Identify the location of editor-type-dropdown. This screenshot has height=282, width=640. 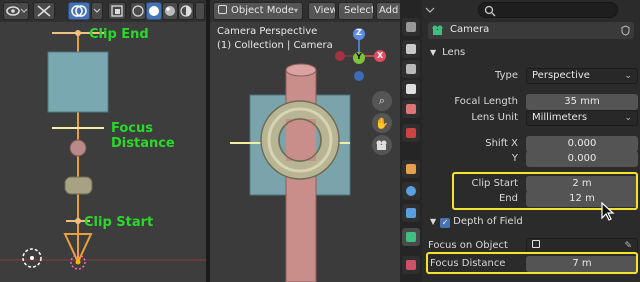
(430, 9).